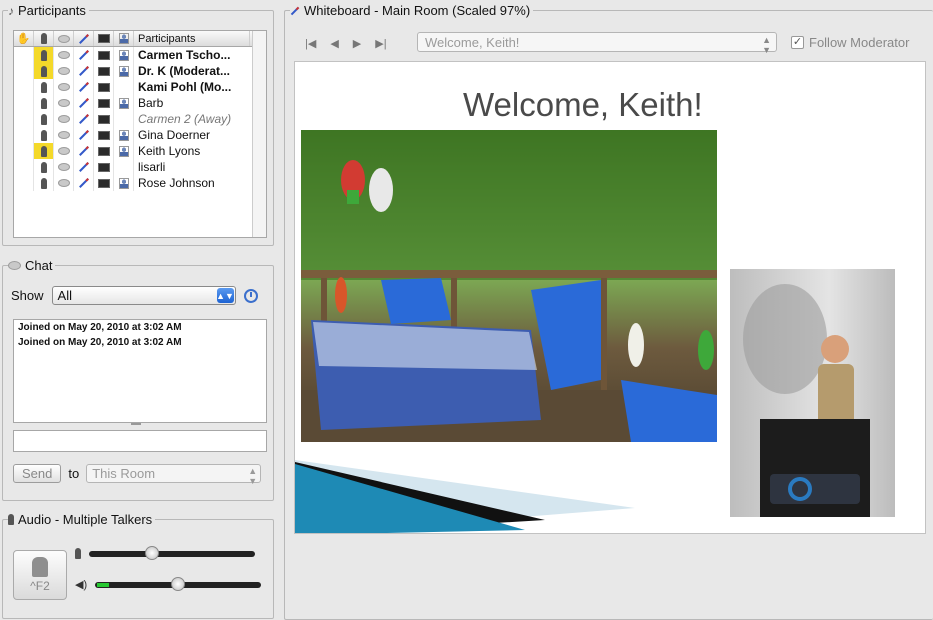  Describe the element at coordinates (465, 496) in the screenshot. I see `slide-swoosh-graphic` at that location.